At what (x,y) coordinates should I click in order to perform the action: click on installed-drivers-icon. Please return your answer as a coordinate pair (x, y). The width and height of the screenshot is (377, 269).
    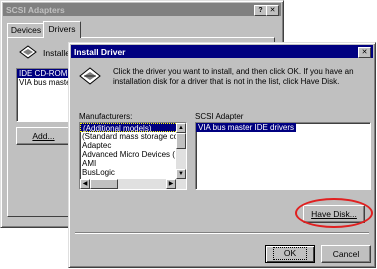
    Looking at the image, I should click on (28, 52).